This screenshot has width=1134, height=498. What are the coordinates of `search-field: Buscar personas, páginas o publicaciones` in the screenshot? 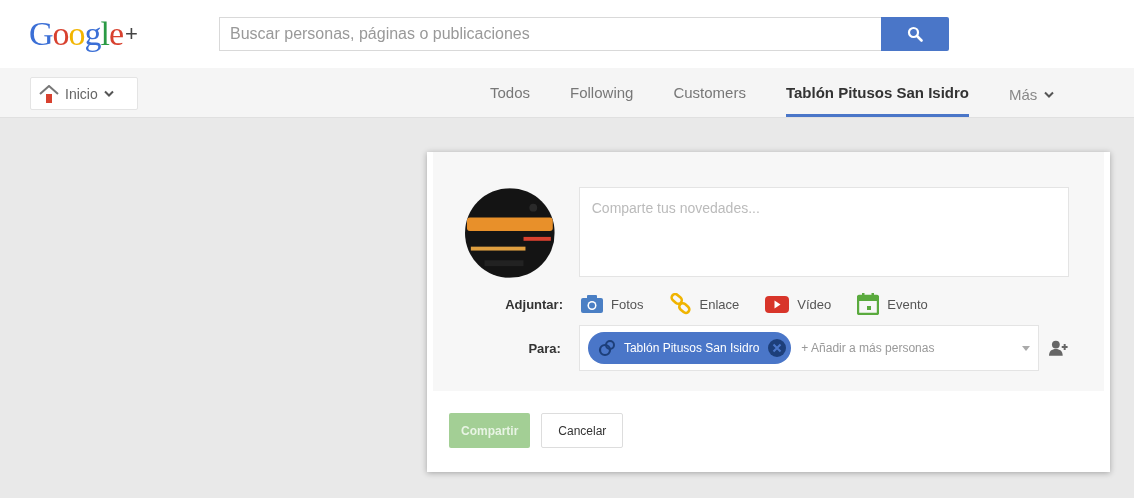 It's located at (550, 34).